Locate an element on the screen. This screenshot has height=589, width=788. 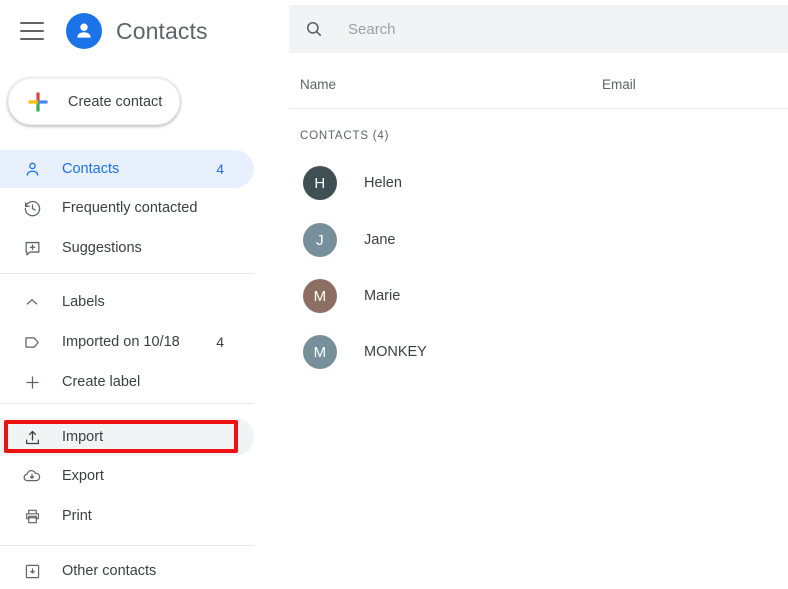
create-contact-button: Create contact is located at coordinates (94, 101).